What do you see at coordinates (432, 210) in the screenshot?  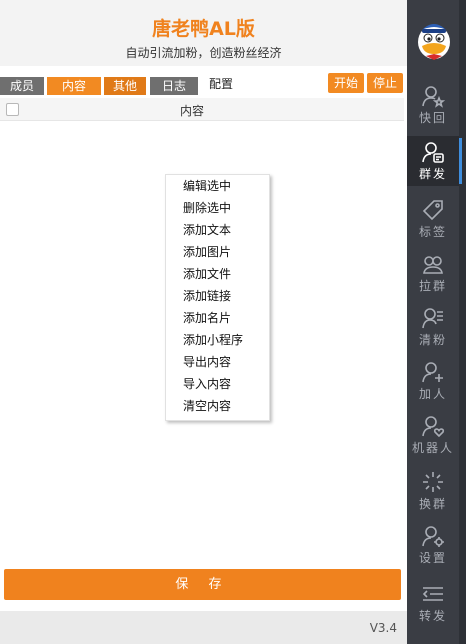 I see `tag-icon` at bounding box center [432, 210].